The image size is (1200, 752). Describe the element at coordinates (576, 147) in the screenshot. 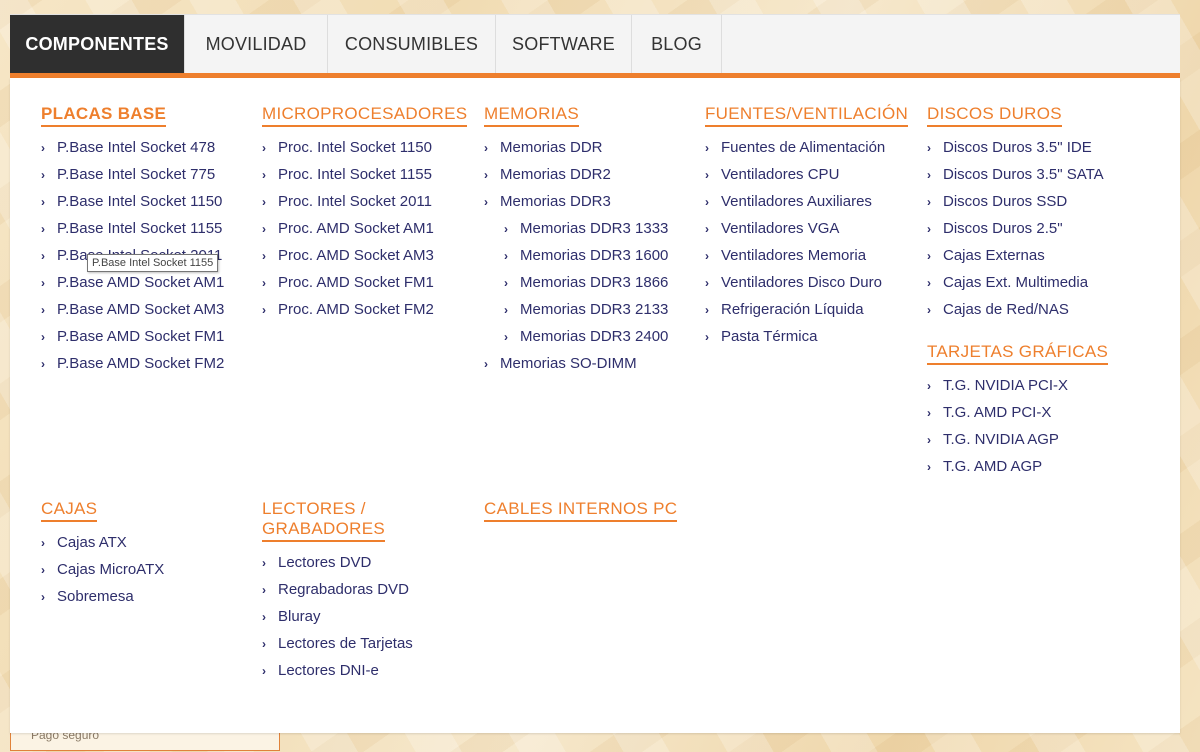

I see `menu-link: › Memorias DDR` at that location.